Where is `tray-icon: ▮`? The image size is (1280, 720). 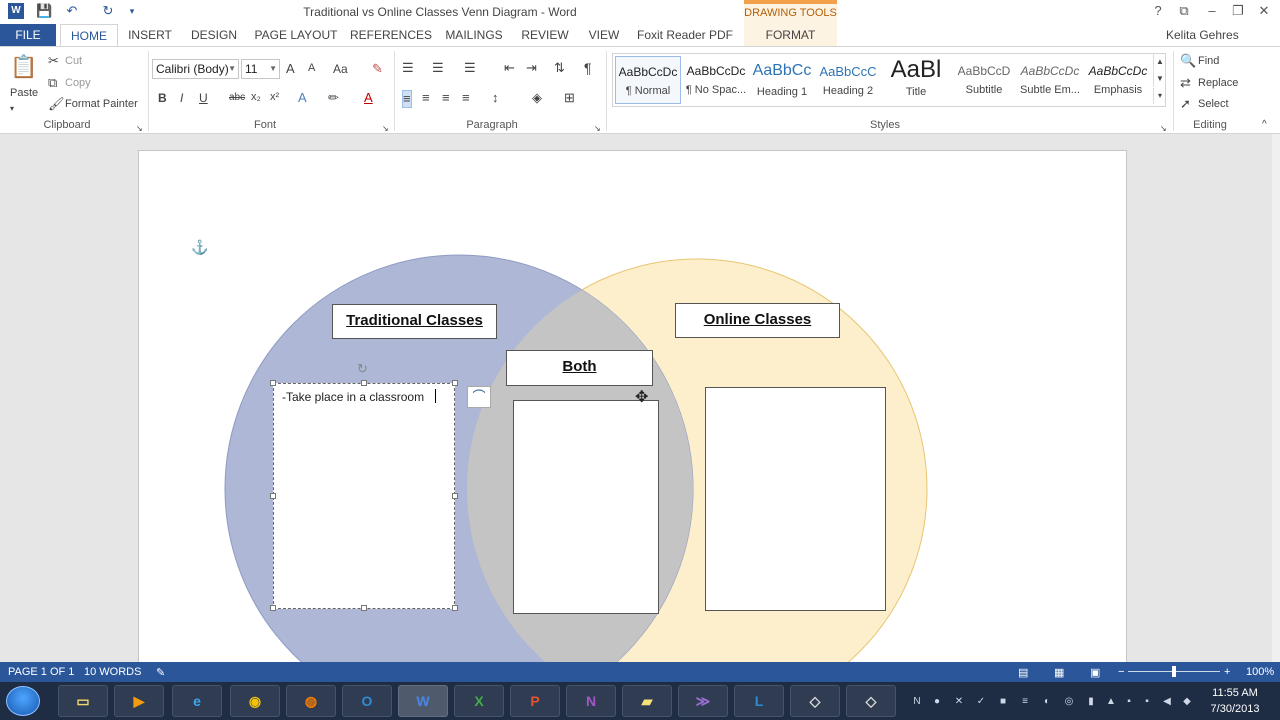
tray-icon: ▮ is located at coordinates (1091, 702).